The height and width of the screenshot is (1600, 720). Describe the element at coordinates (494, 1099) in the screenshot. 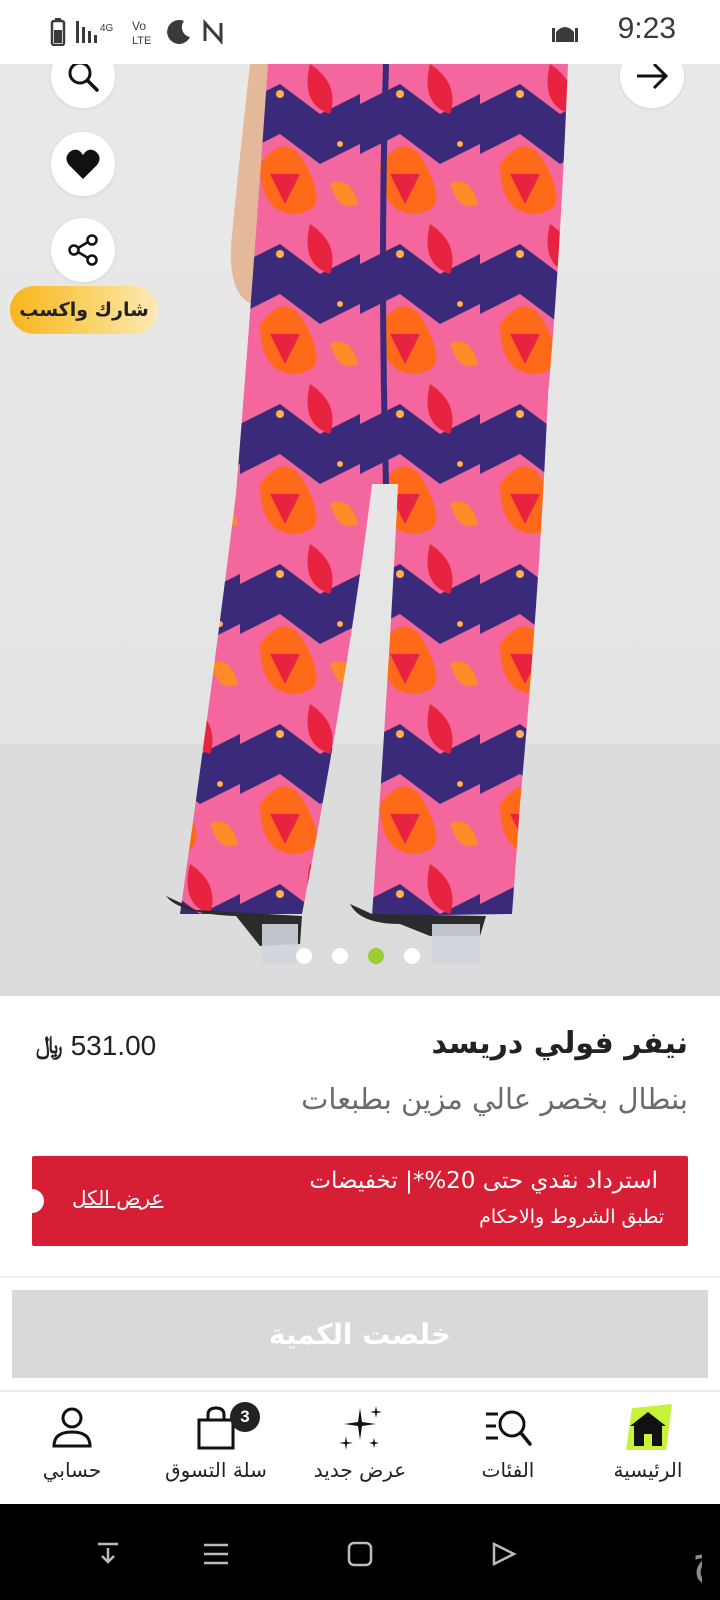

I see `product-title: بنطال بخصر عالي مزين بطبعات` at that location.